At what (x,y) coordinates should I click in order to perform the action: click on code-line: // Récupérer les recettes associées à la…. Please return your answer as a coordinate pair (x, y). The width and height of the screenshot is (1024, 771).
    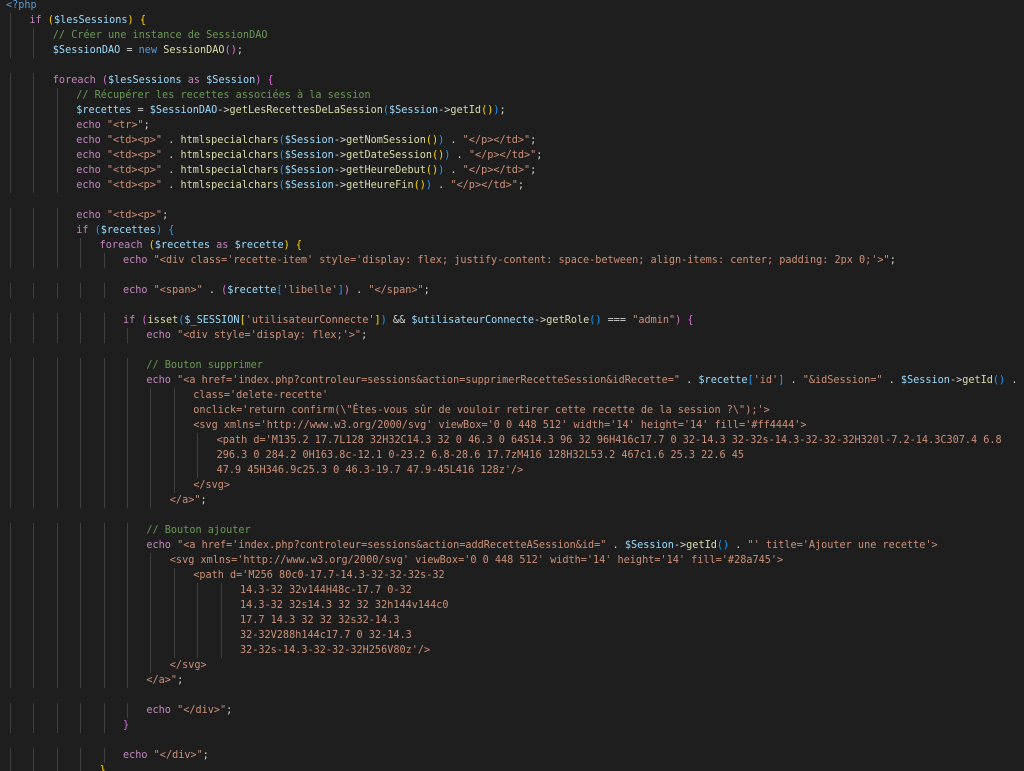
    Looking at the image, I should click on (512, 95).